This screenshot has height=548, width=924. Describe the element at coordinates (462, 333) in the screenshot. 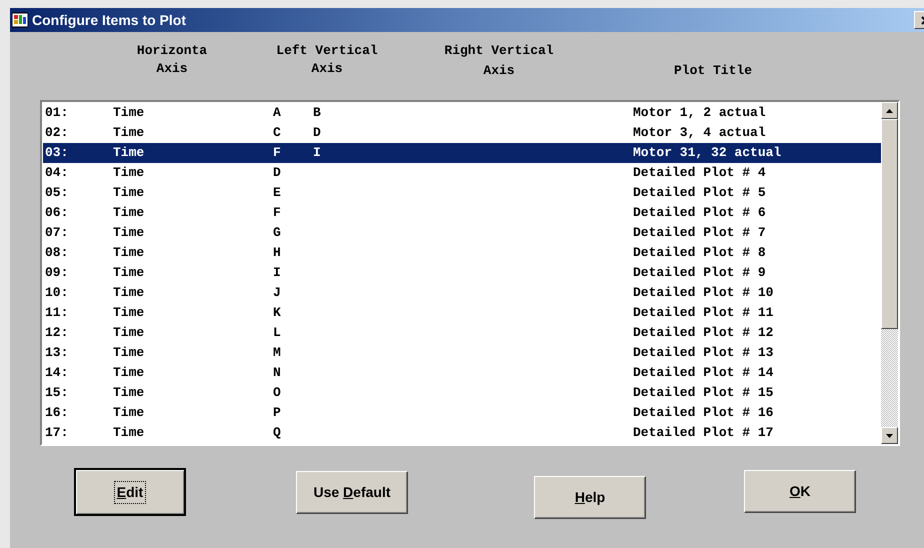

I see `list-row: 12: Time L Detailed Plot # 12` at that location.